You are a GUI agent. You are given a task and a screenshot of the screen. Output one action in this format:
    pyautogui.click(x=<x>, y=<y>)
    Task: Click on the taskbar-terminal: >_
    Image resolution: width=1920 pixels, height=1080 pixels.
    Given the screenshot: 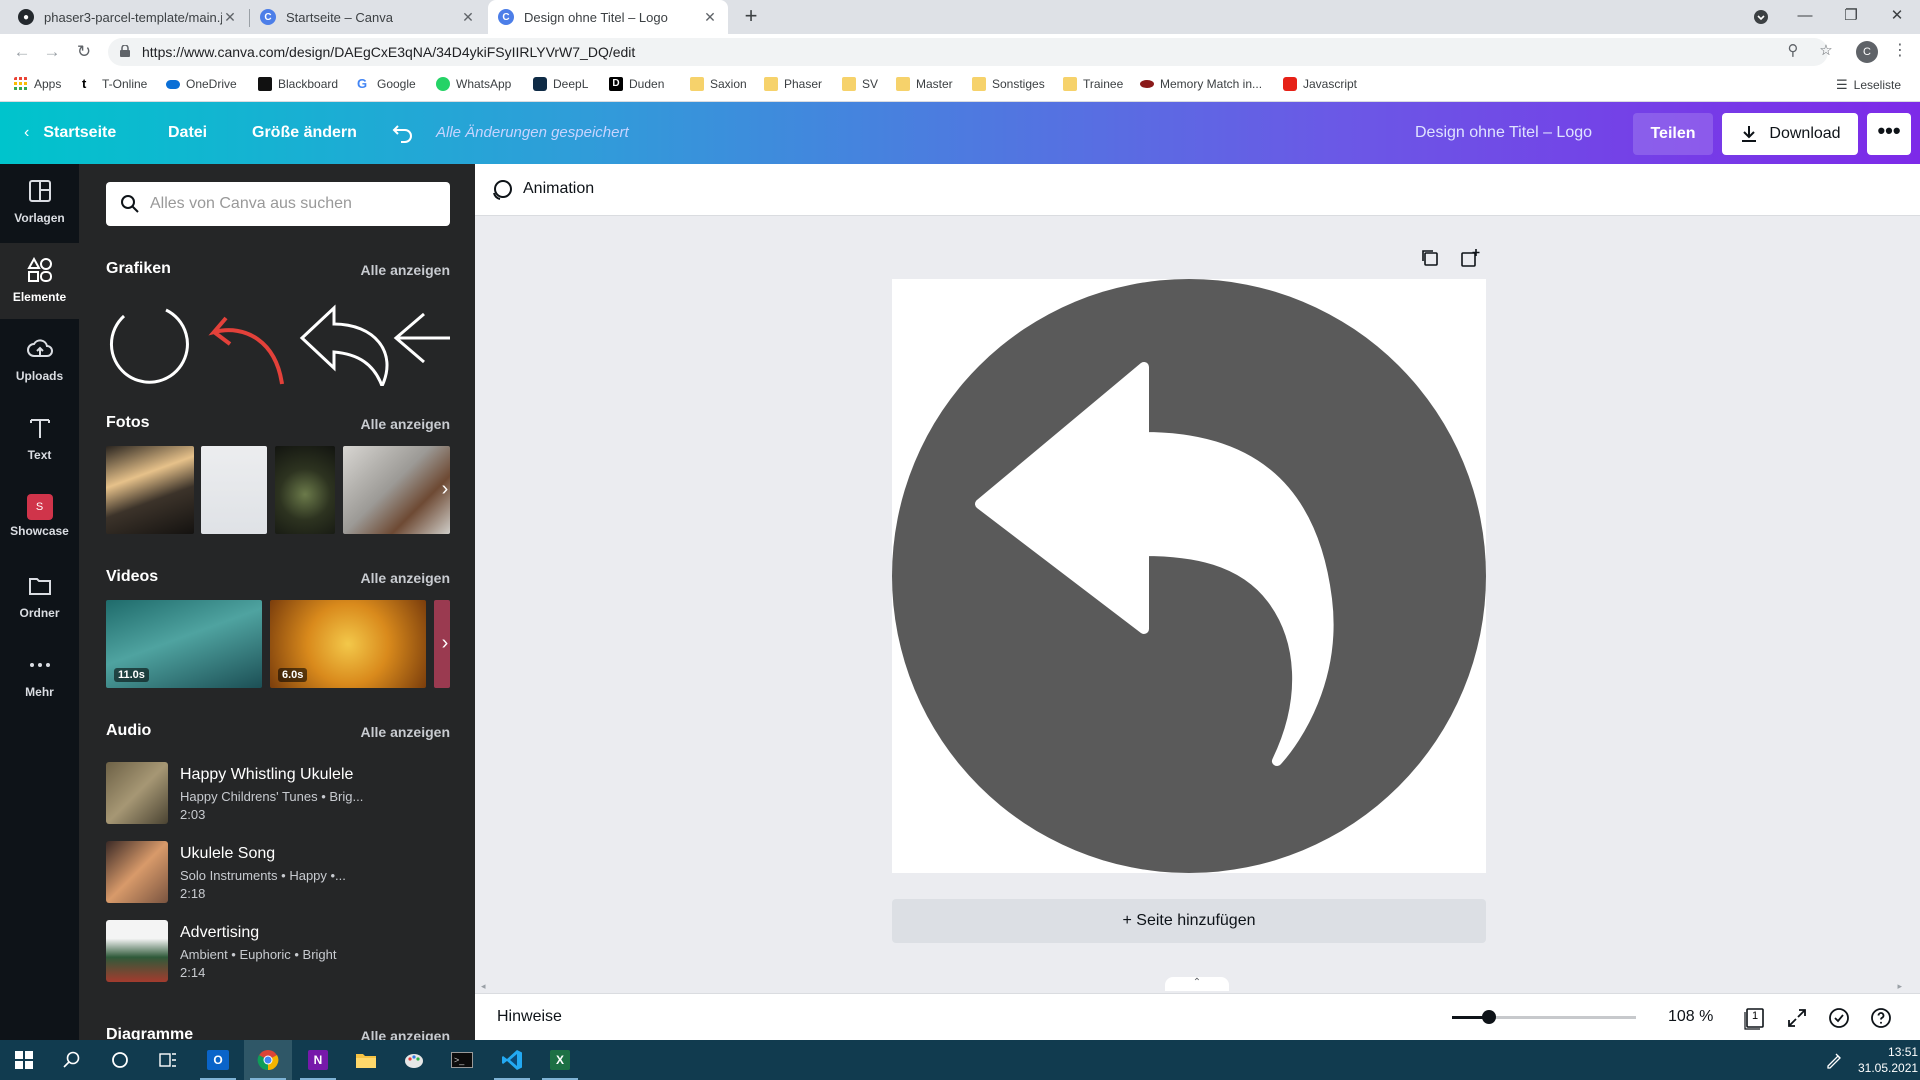 What is the action you would take?
    pyautogui.click(x=462, y=1060)
    